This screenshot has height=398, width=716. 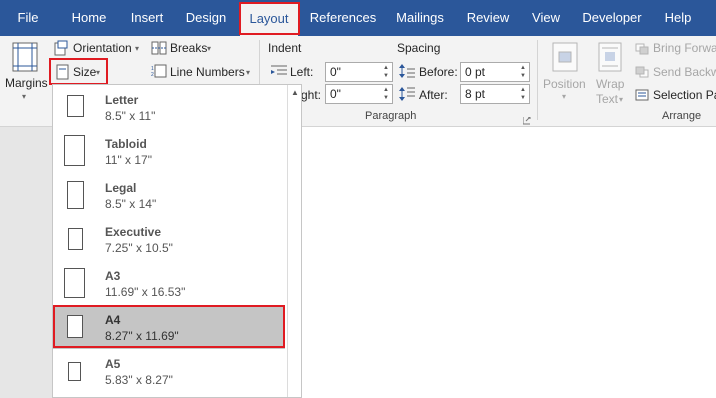 What do you see at coordinates (142, 336) in the screenshot?
I see `size-option-dimensions: 8.27" x 11.69"` at bounding box center [142, 336].